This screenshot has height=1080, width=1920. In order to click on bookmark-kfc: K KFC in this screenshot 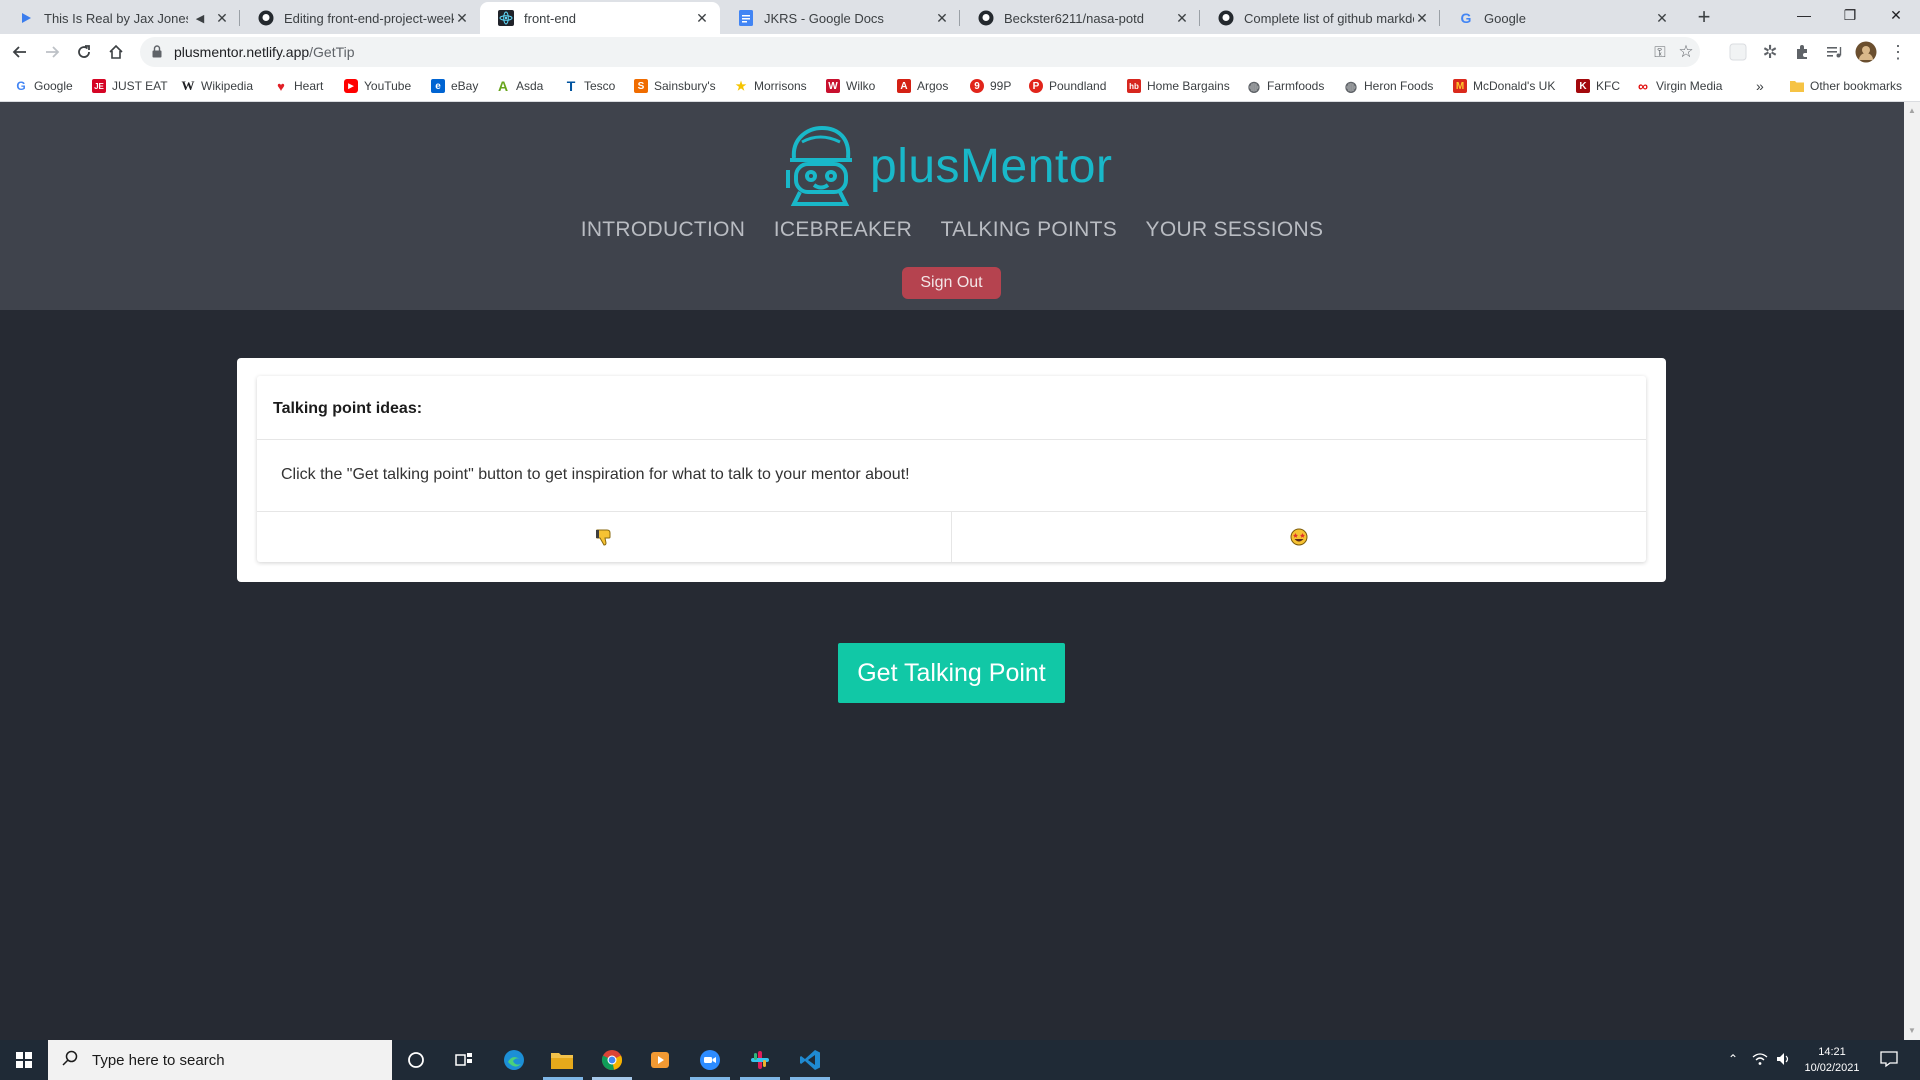, I will do `click(1598, 86)`.